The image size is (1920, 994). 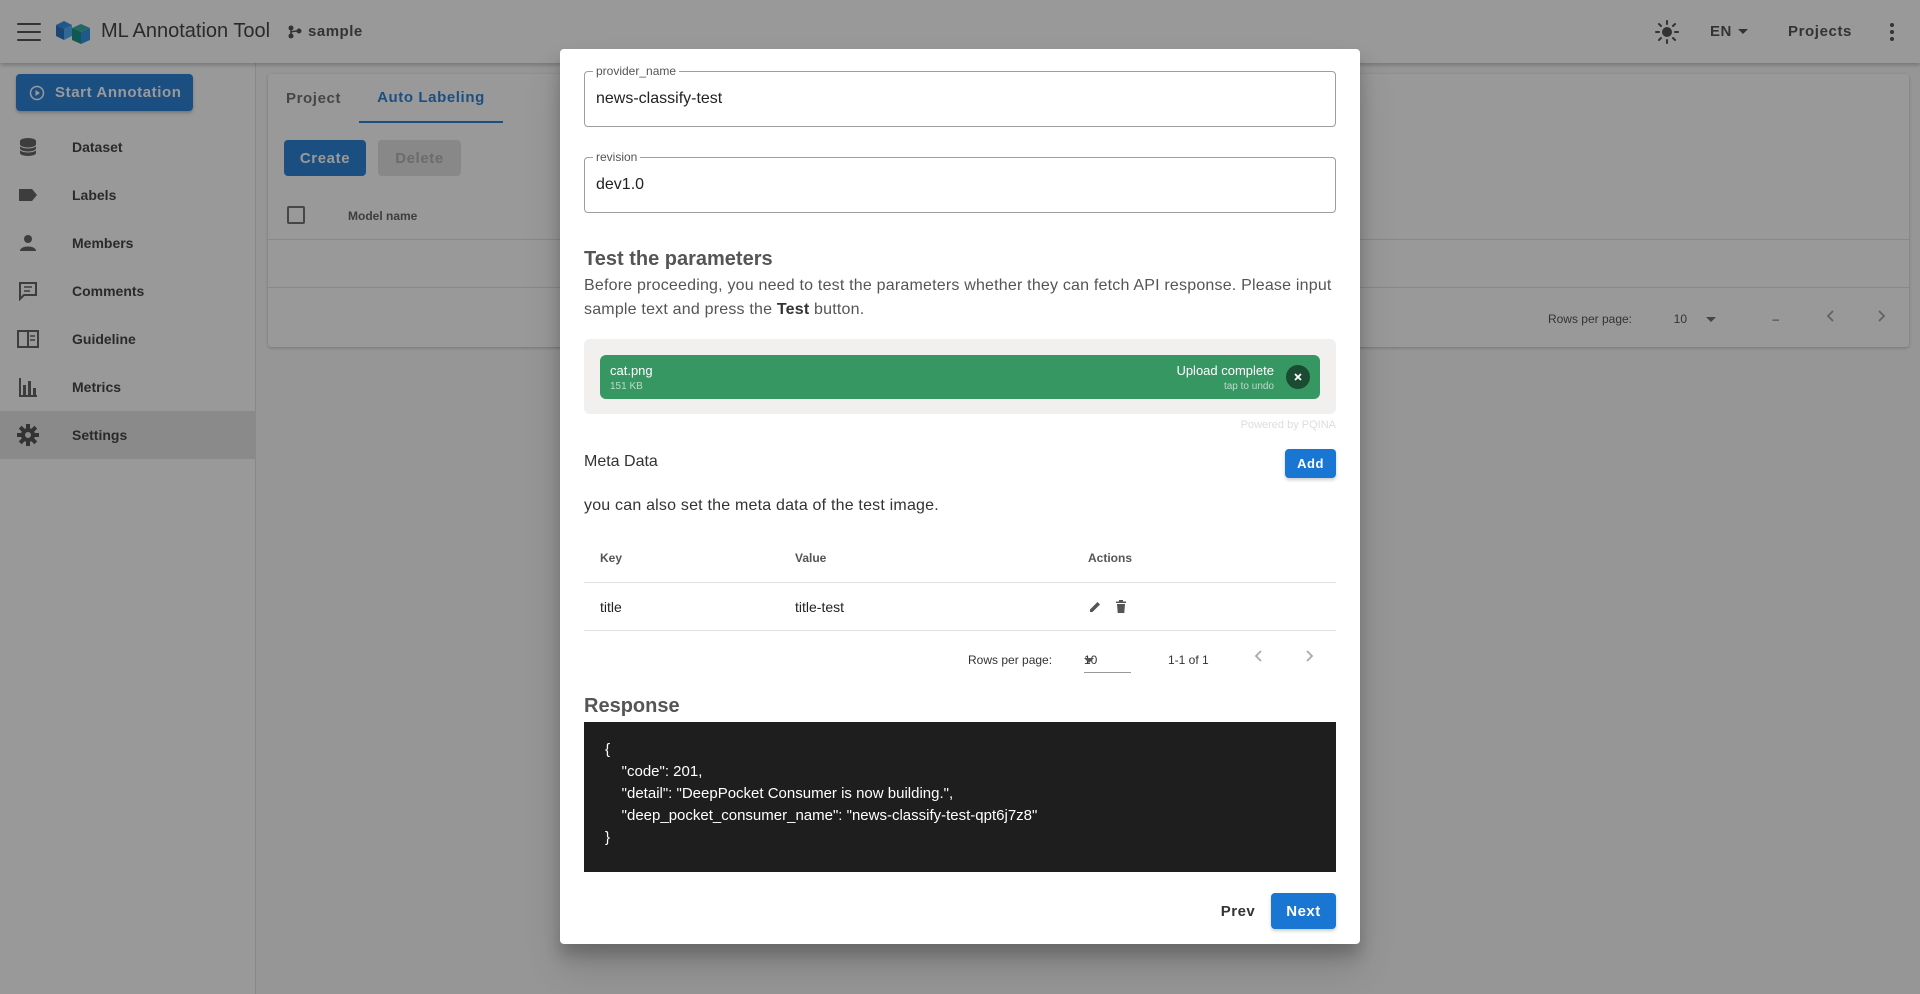 I want to click on chevron-left-icon, so click(x=1259, y=656).